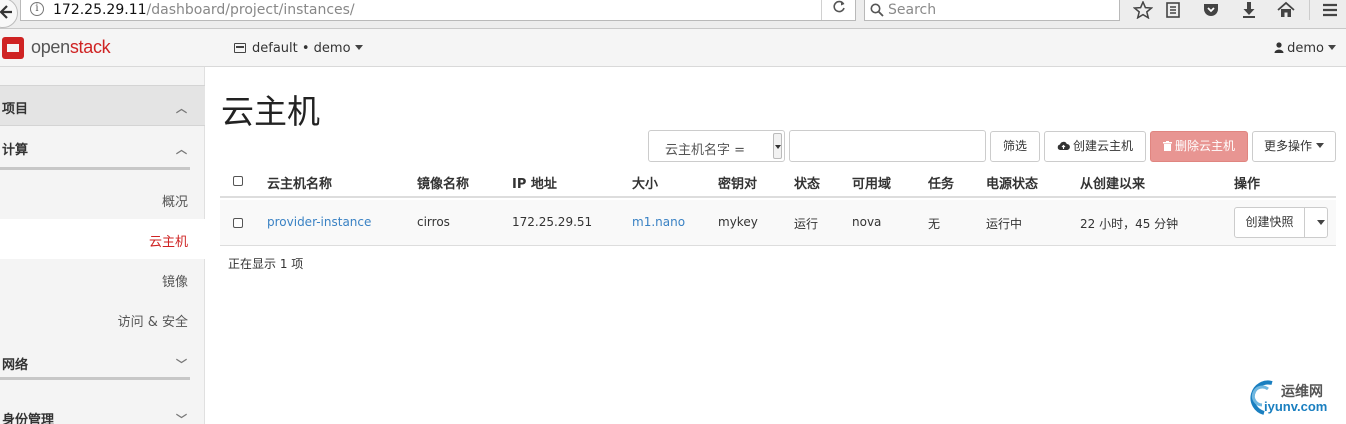 The width and height of the screenshot is (1346, 424). I want to click on watermark-en: iyunv.com, so click(1296, 406).